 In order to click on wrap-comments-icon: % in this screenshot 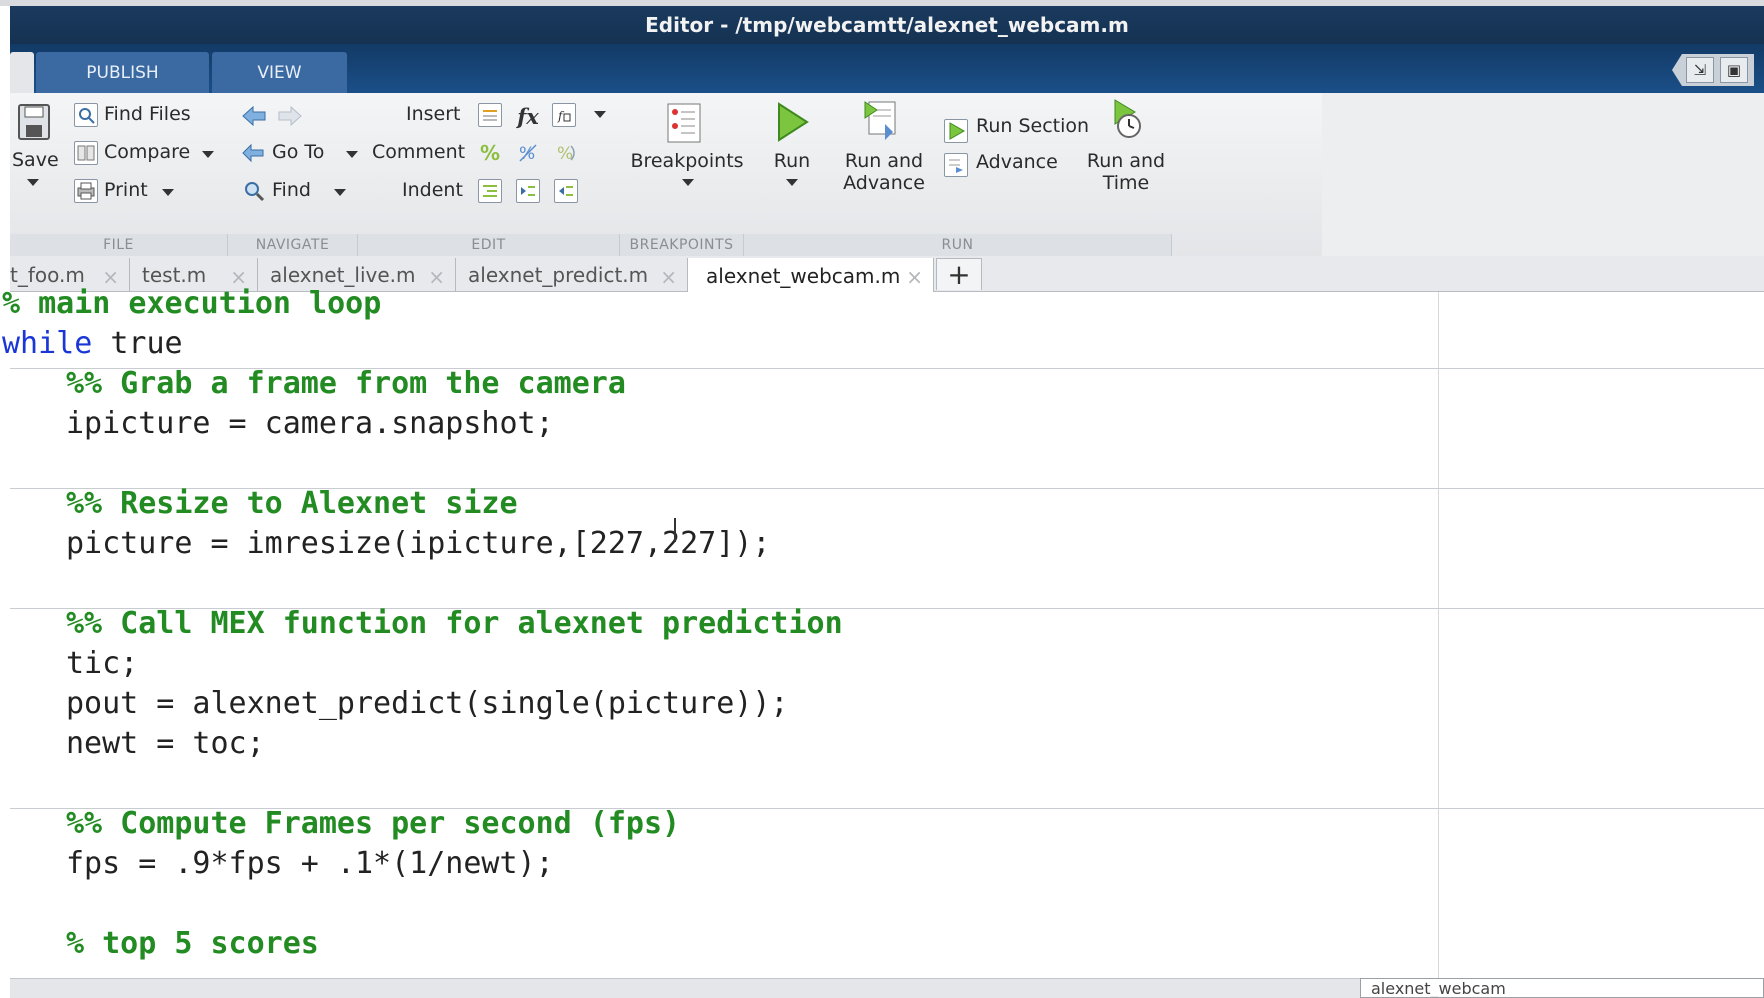, I will do `click(566, 153)`.